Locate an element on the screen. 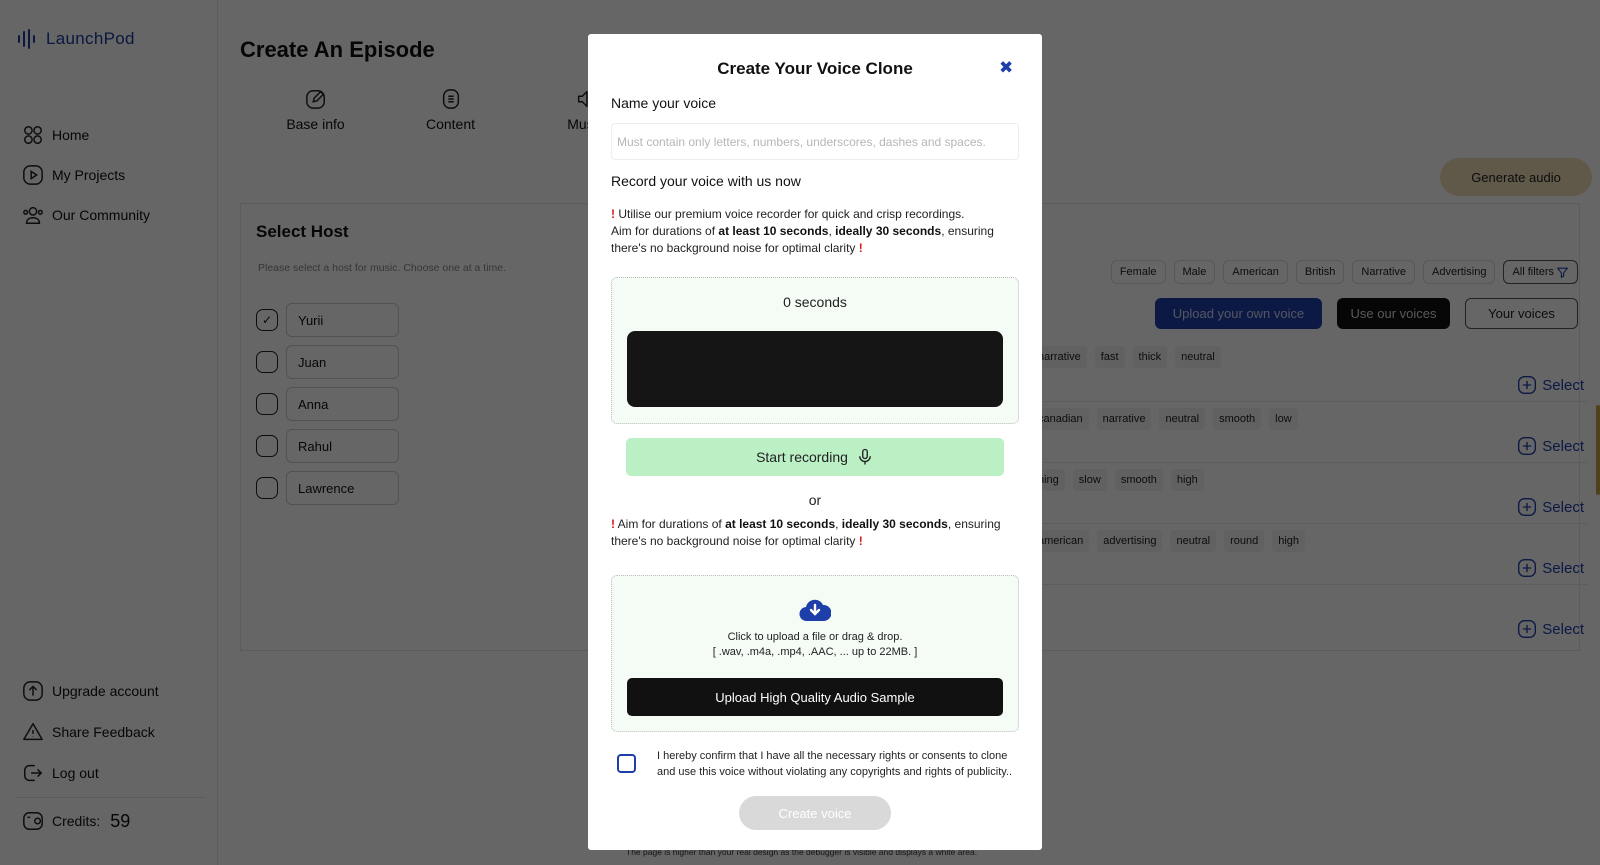  upload-audio-sample-button: Upload High Quality Audio Sample is located at coordinates (815, 697).